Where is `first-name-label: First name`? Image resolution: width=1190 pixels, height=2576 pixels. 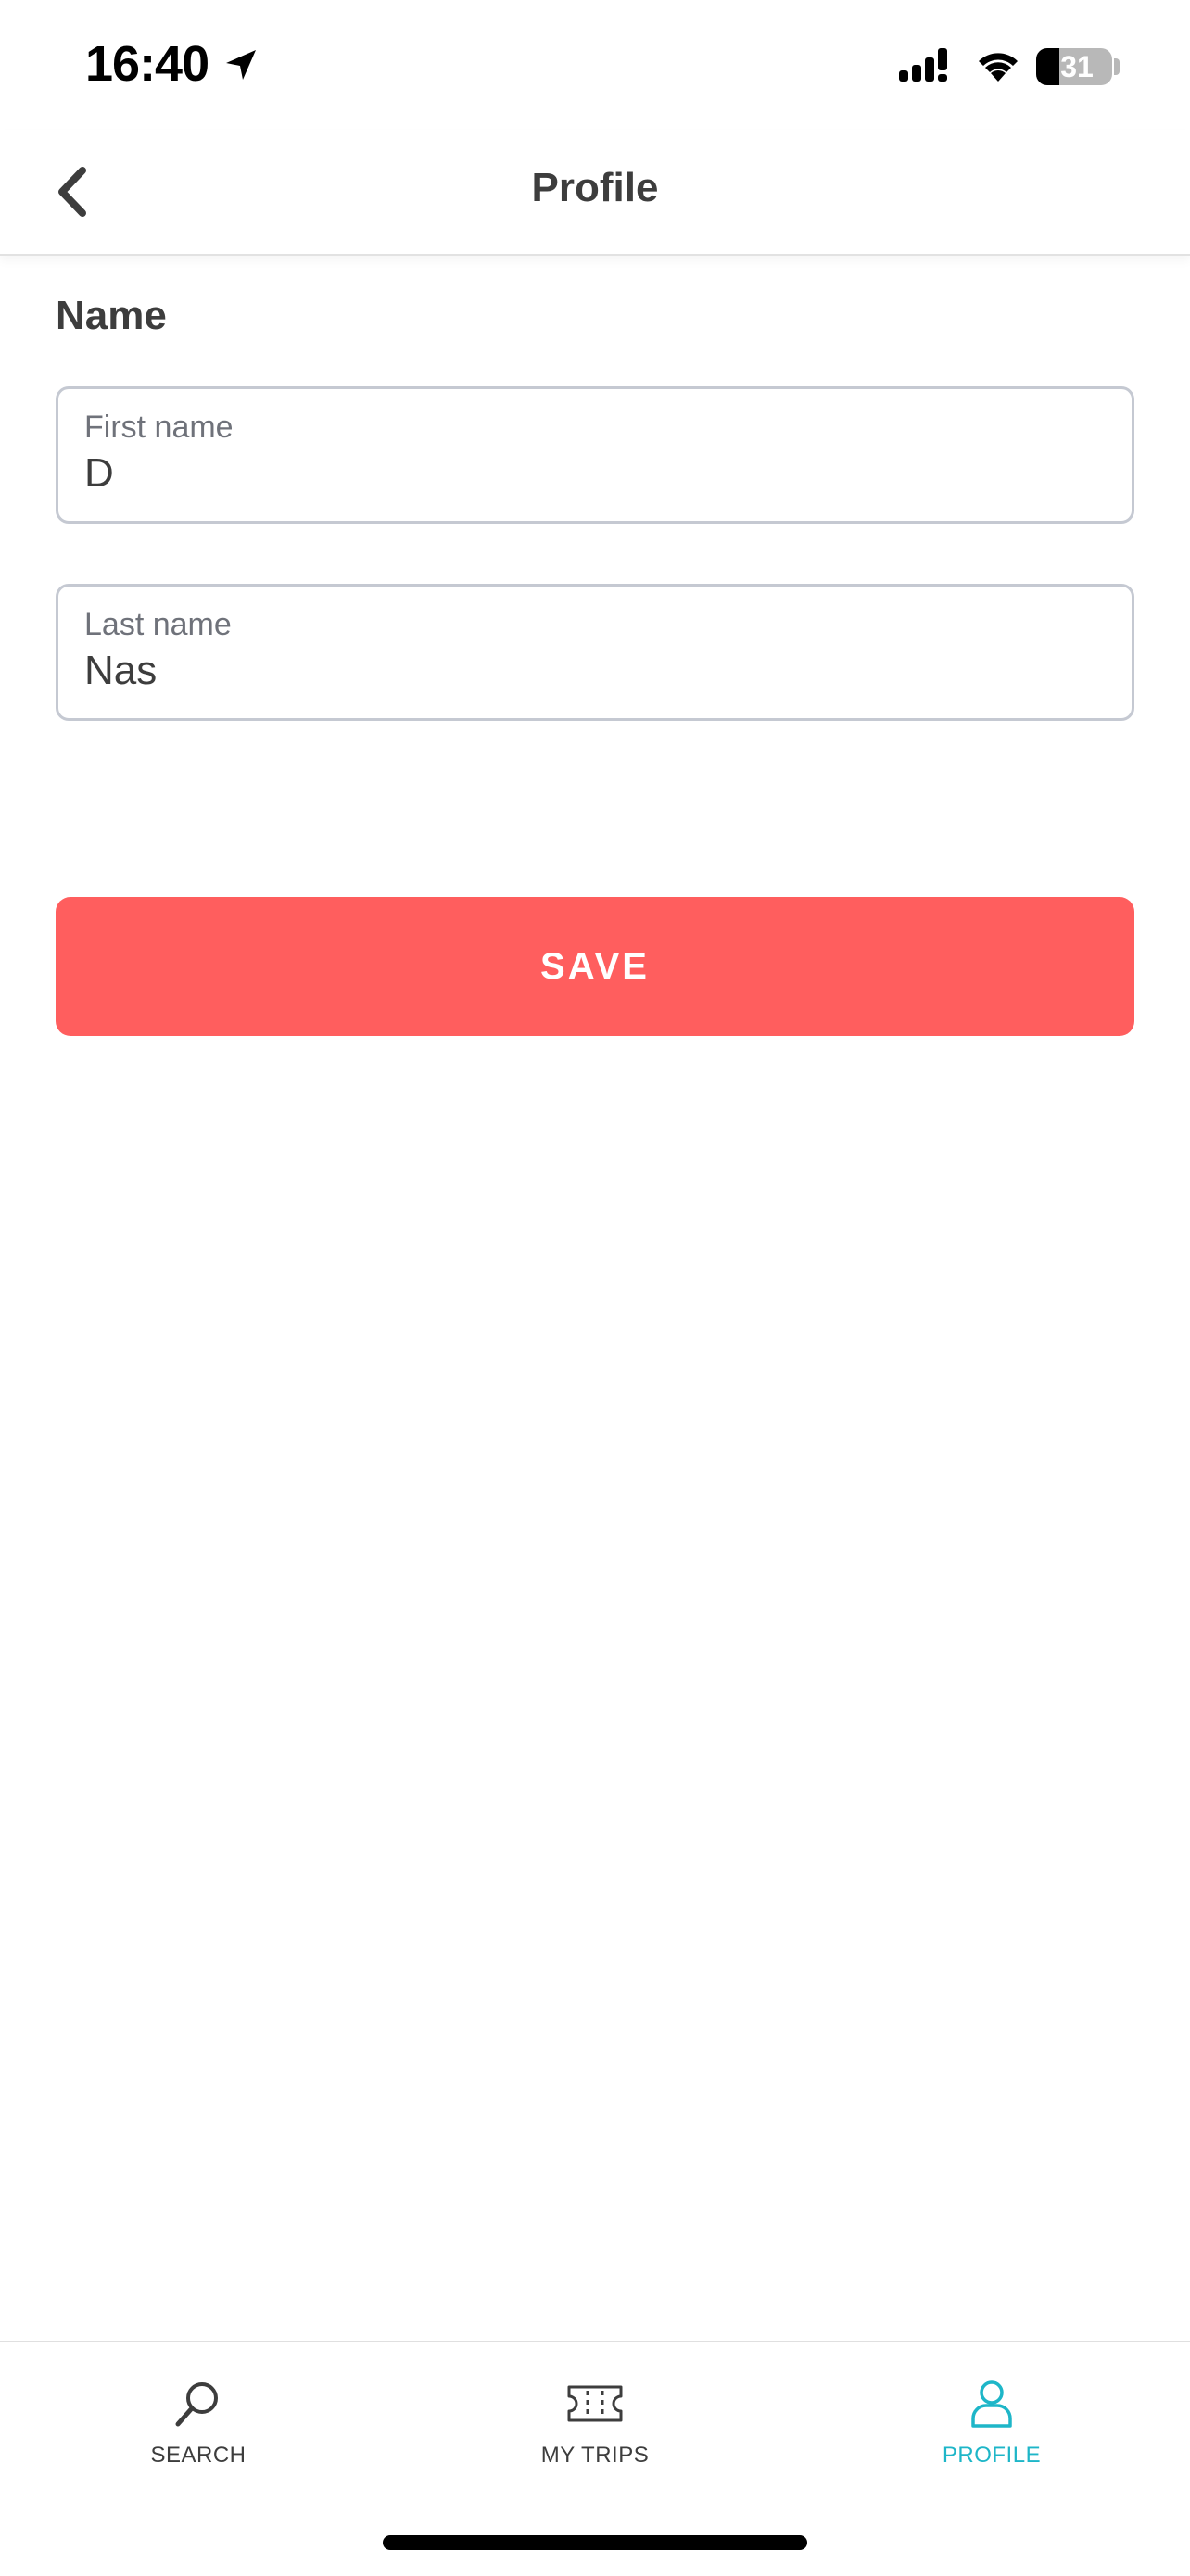 first-name-label: First name is located at coordinates (159, 427).